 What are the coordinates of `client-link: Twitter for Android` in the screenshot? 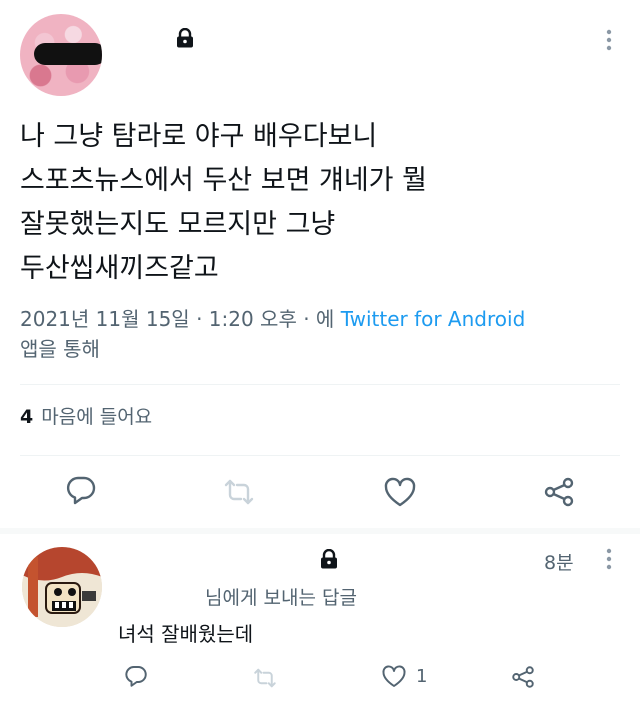 It's located at (433, 319).